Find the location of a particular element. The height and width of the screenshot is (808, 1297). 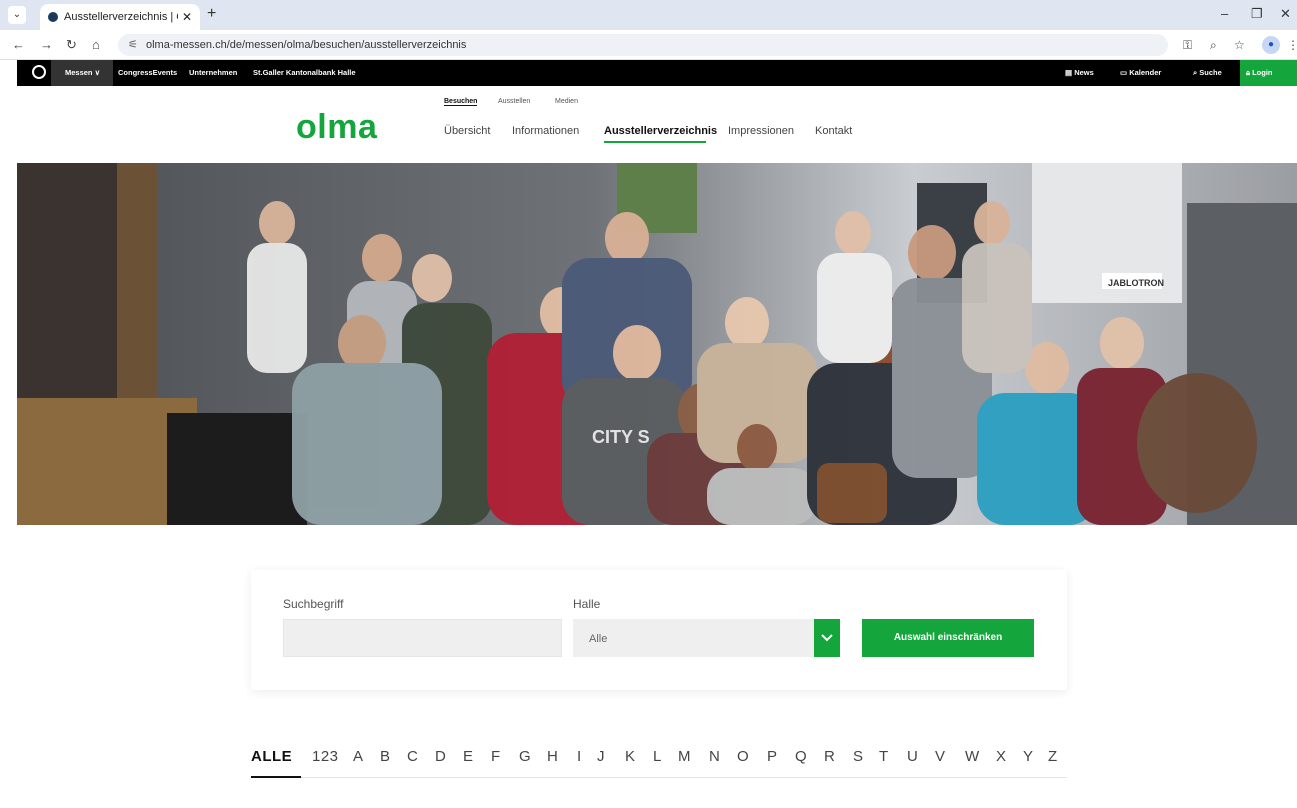

login-button: 🔒︎ Login is located at coordinates (1268, 73).